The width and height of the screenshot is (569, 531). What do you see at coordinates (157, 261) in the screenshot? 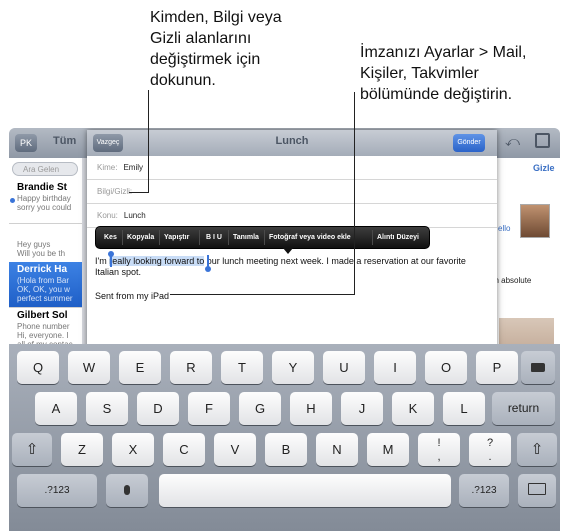
I see `selected-text: really looking forward to` at bounding box center [157, 261].